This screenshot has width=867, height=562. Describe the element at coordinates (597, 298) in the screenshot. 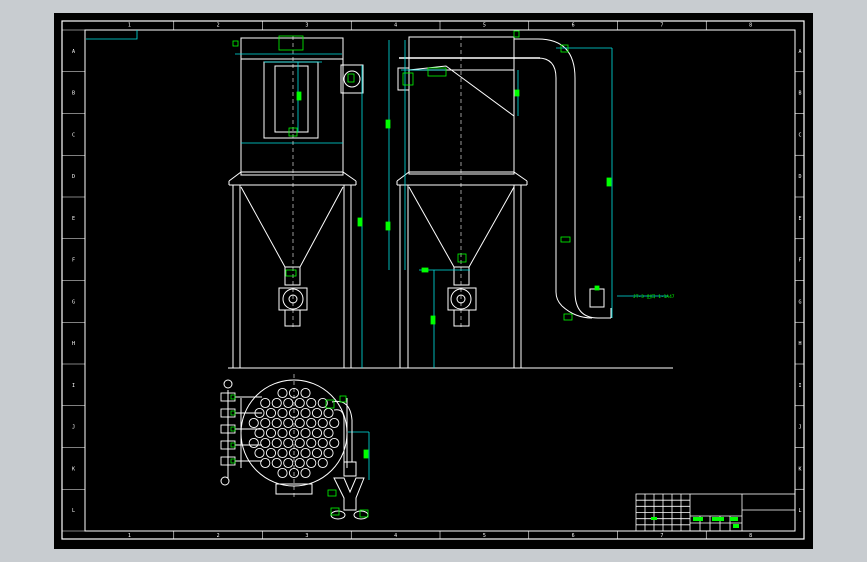

I see `outlet-flange` at that location.